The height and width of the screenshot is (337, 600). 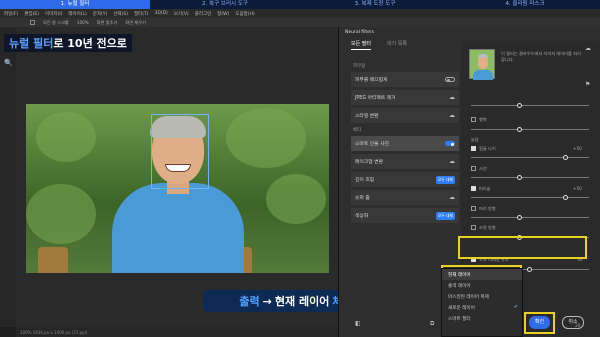 What do you see at coordinates (485, 188) in the screenshot?
I see `slider-label: 머리숱` at bounding box center [485, 188].